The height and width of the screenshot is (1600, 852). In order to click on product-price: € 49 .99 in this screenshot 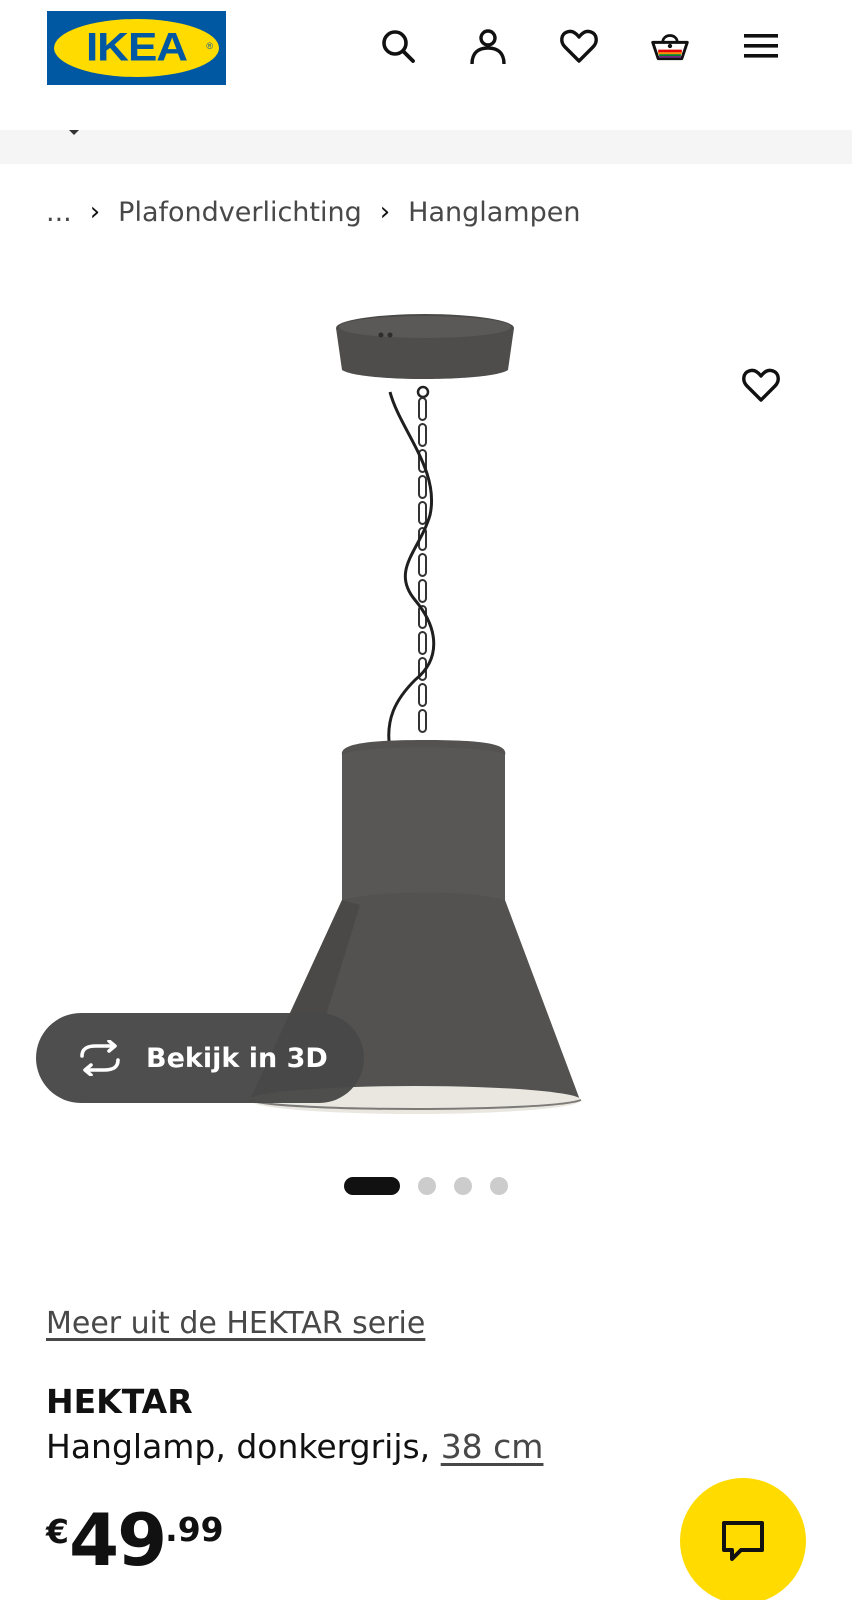, I will do `click(135, 1540)`.